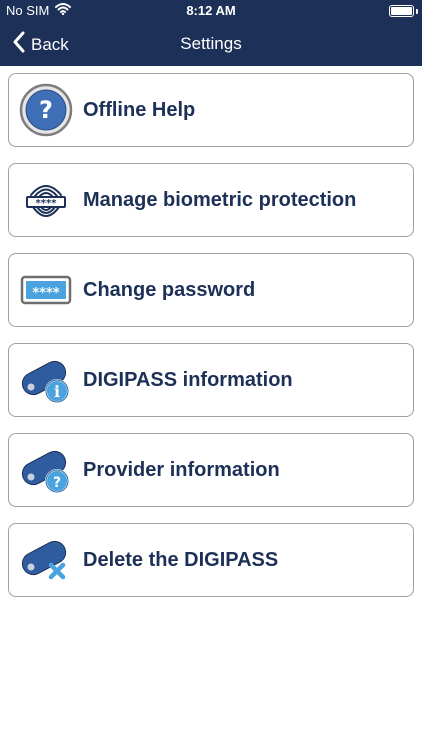 The image size is (422, 750). Describe the element at coordinates (220, 199) in the screenshot. I see `menu-item-label: Manage biometric protection` at that location.